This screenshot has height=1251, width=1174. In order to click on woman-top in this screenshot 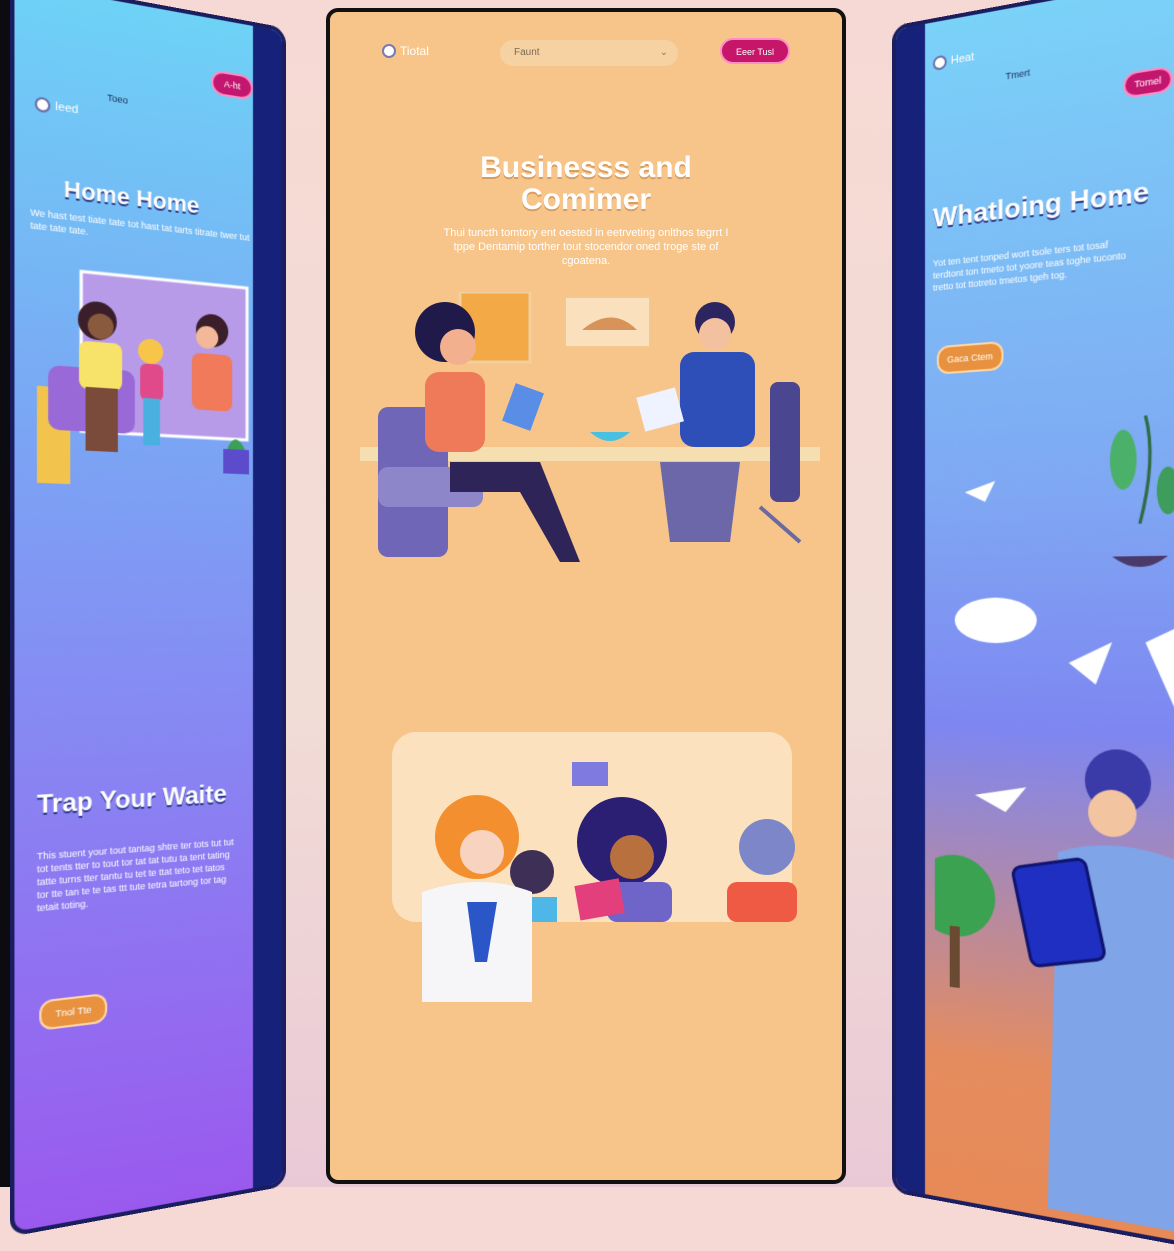, I will do `click(455, 412)`.